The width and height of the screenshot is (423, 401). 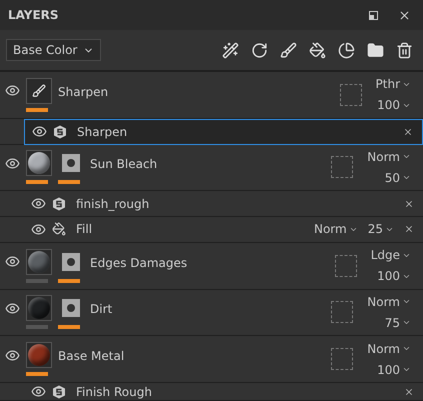 What do you see at coordinates (113, 204) in the screenshot?
I see `effect-name: finish_rough` at bounding box center [113, 204].